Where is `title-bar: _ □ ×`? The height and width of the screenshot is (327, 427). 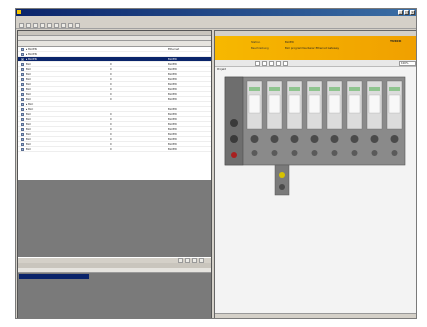
title-bar: _ □ × is located at coordinates (216, 12).